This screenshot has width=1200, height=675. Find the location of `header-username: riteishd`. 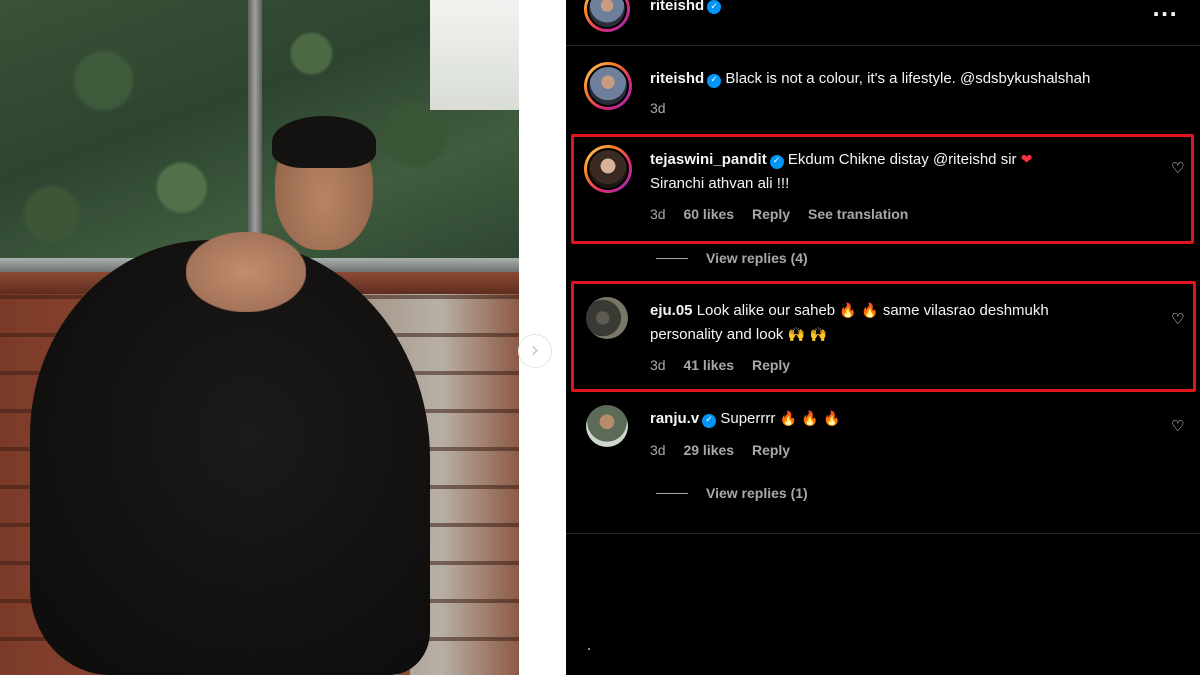

header-username: riteishd is located at coordinates (677, 7).